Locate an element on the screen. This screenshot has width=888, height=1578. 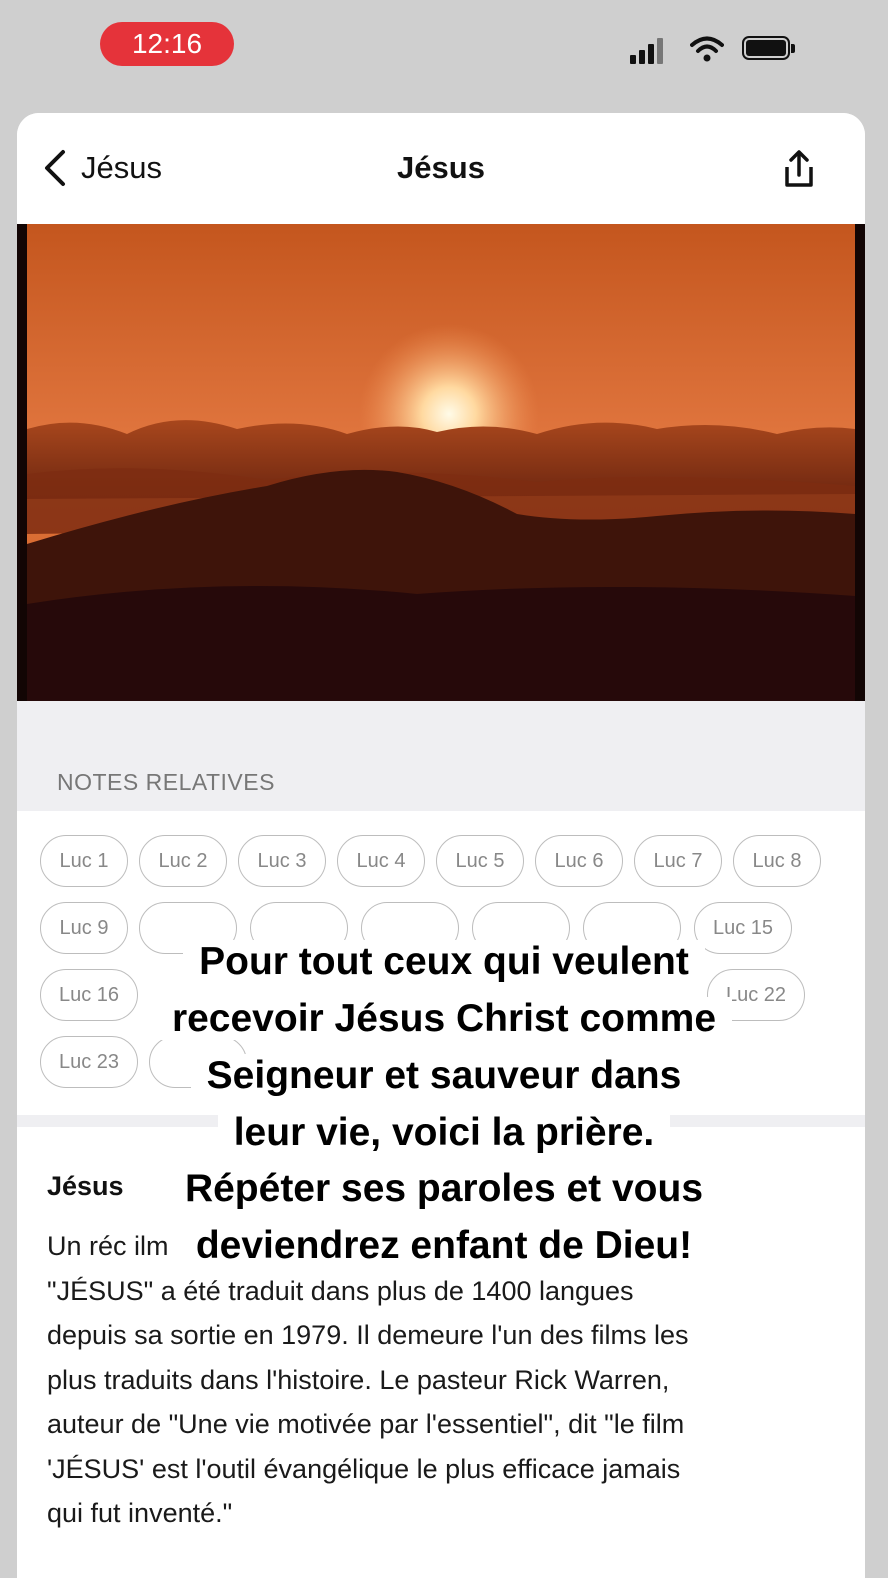
article-title: Jésus is located at coordinates (85, 1186).